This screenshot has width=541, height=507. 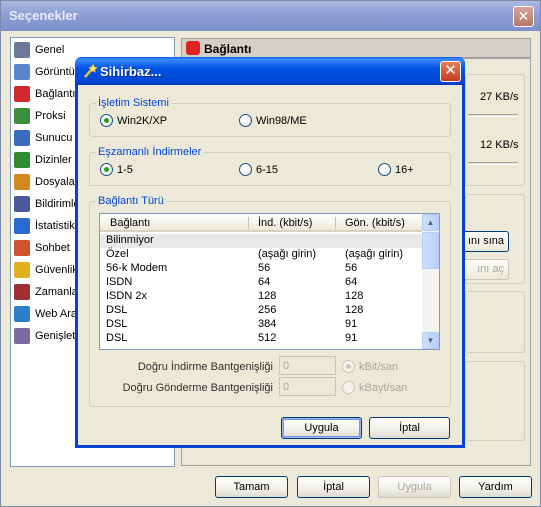 What do you see at coordinates (55, 336) in the screenshot?
I see `nav-item-label: Genişlet` at bounding box center [55, 336].